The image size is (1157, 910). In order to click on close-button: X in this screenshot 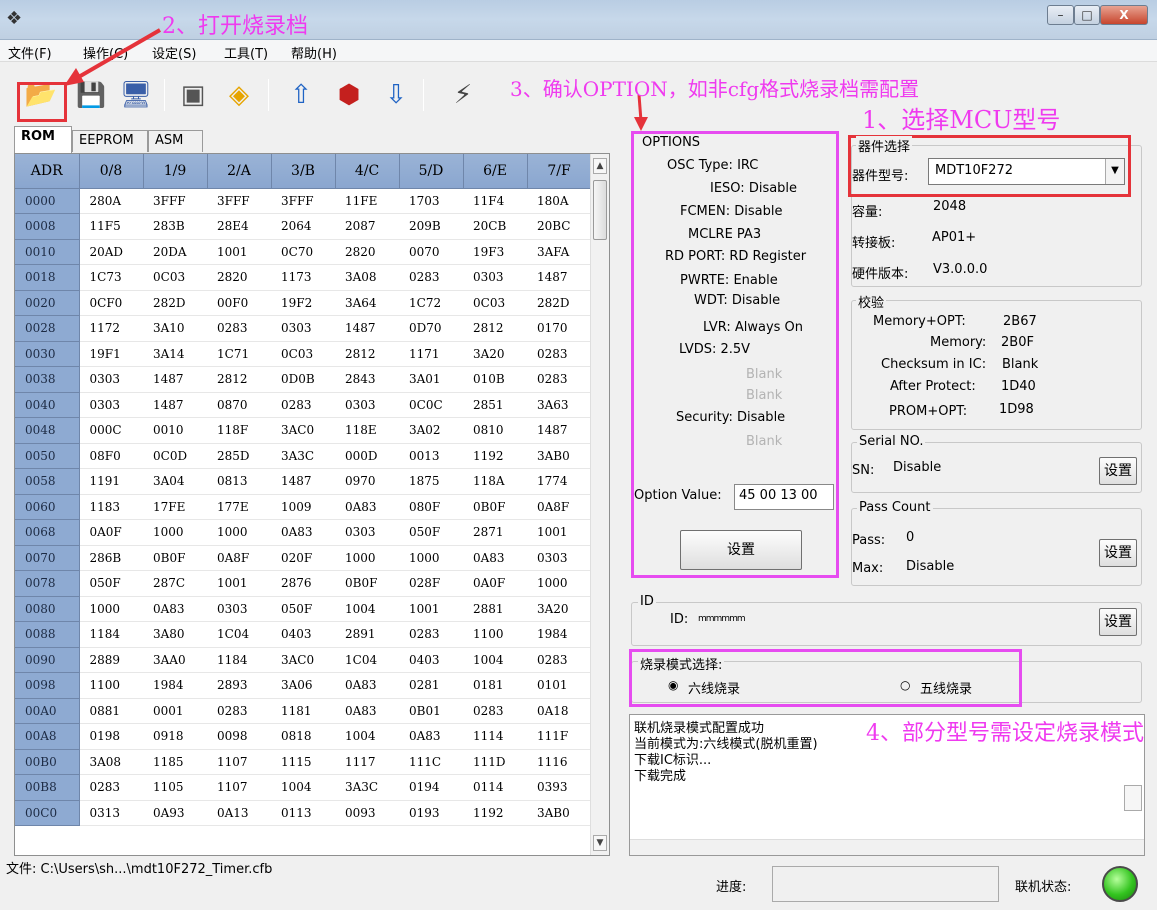, I will do `click(1124, 15)`.